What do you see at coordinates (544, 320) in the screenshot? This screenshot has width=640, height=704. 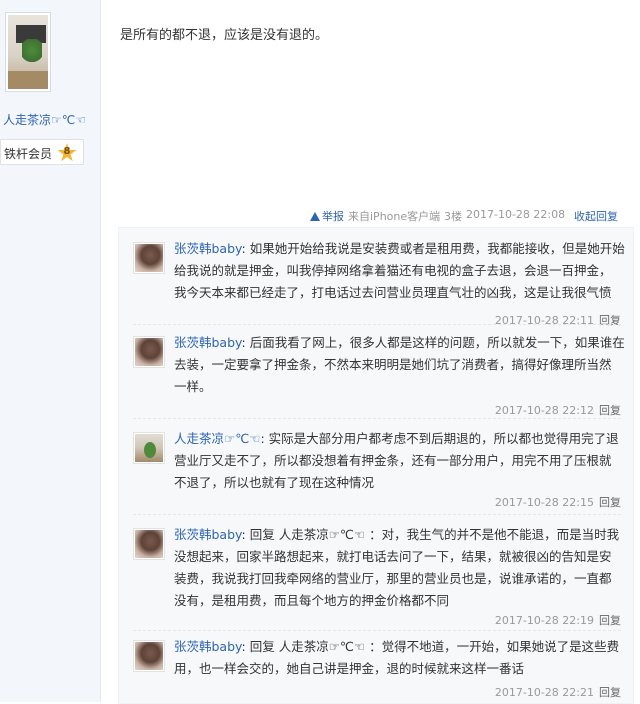 I see `reply-time: 2017-10-28 22:11` at bounding box center [544, 320].